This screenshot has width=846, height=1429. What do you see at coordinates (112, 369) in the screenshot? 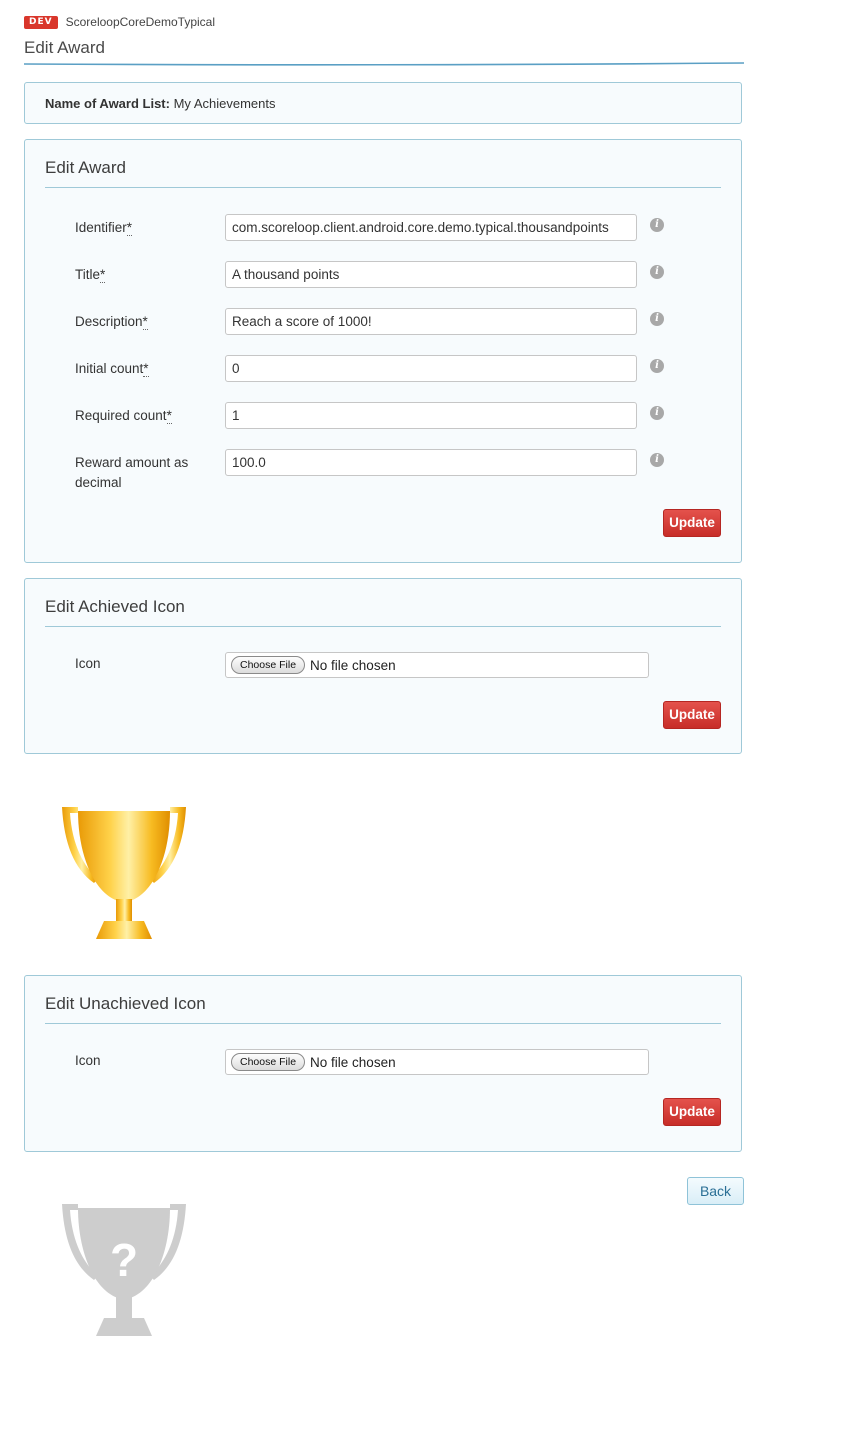
I see `initial-count-label: Initial count*` at bounding box center [112, 369].